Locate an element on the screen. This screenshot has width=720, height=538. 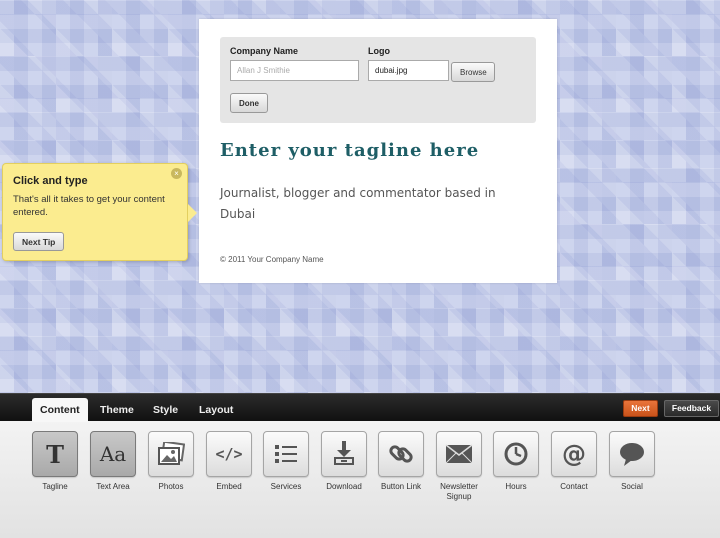
tool-contact: @ Contact is located at coordinates (574, 461).